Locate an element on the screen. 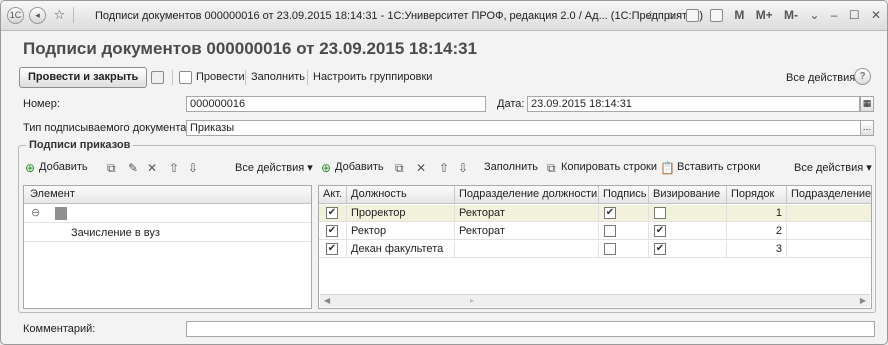  col-position: Должность is located at coordinates (401, 195).